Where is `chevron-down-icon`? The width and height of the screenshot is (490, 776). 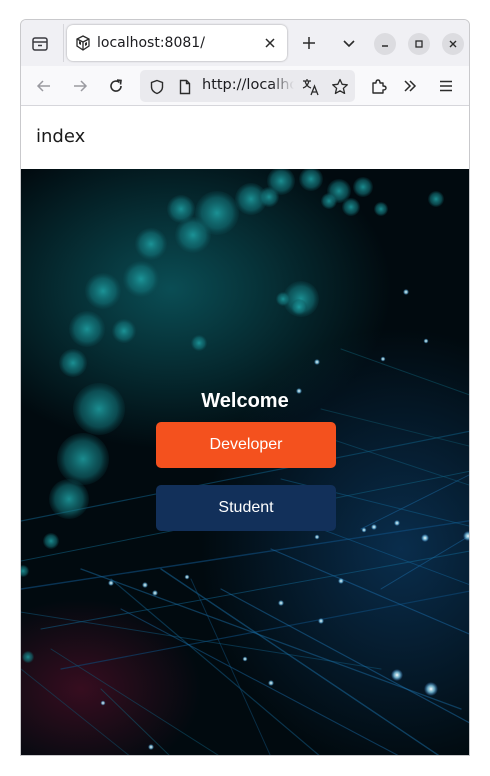 chevron-down-icon is located at coordinates (349, 43).